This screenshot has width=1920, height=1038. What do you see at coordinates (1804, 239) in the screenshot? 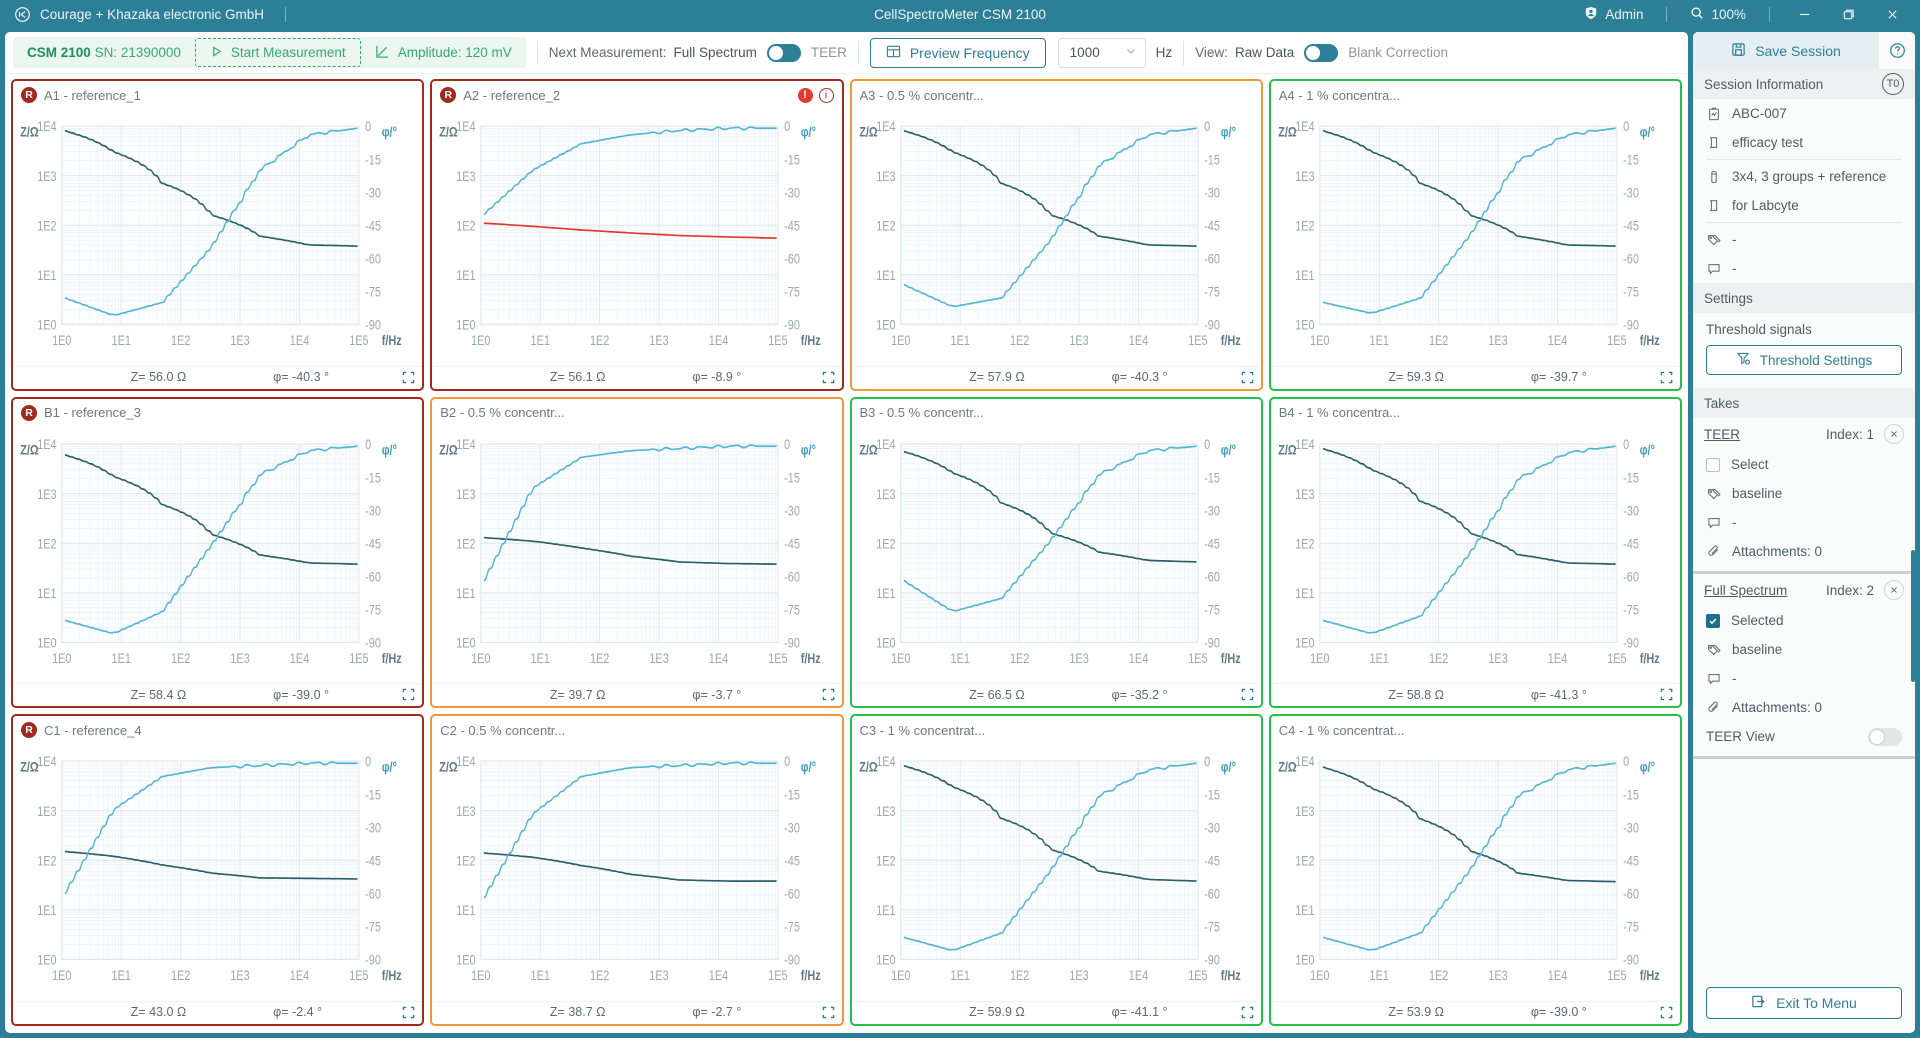
I see `session-info-row: -` at bounding box center [1804, 239].